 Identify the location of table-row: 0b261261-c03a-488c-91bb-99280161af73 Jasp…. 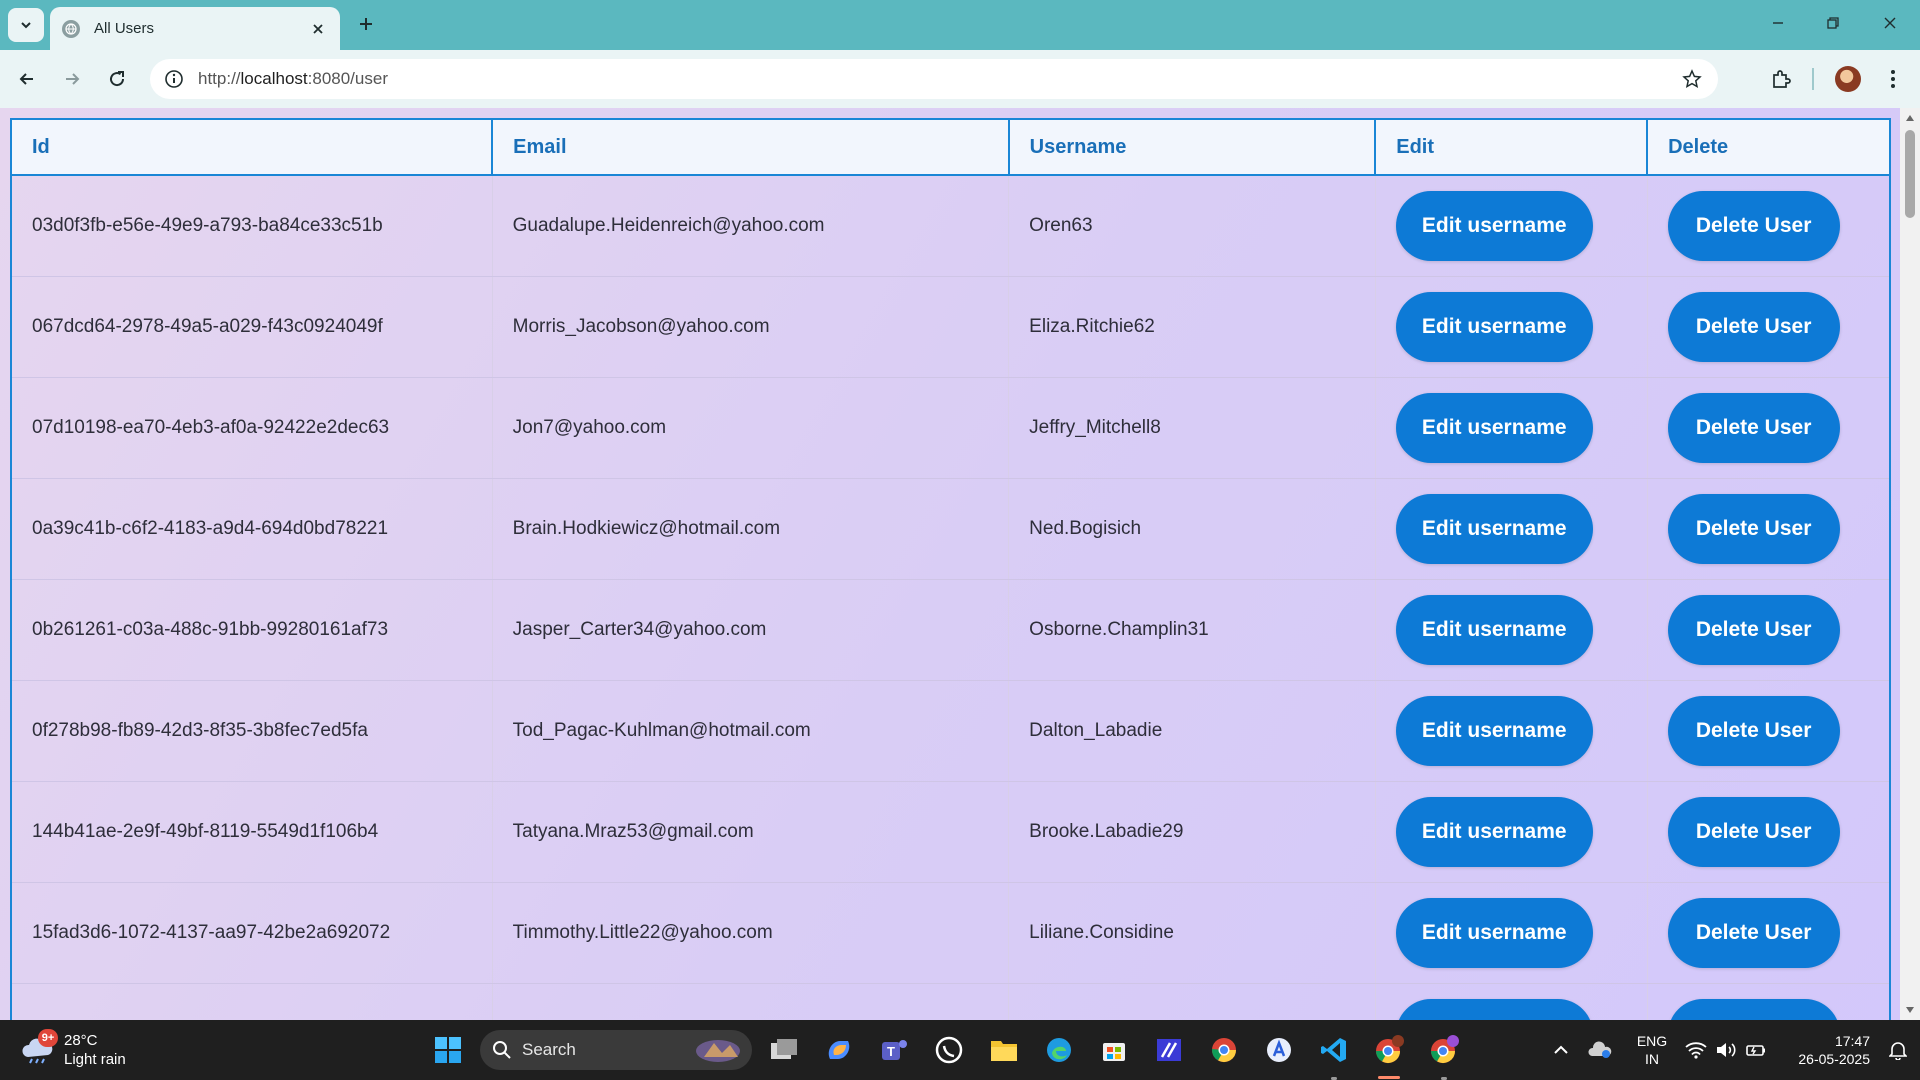
(951, 630).